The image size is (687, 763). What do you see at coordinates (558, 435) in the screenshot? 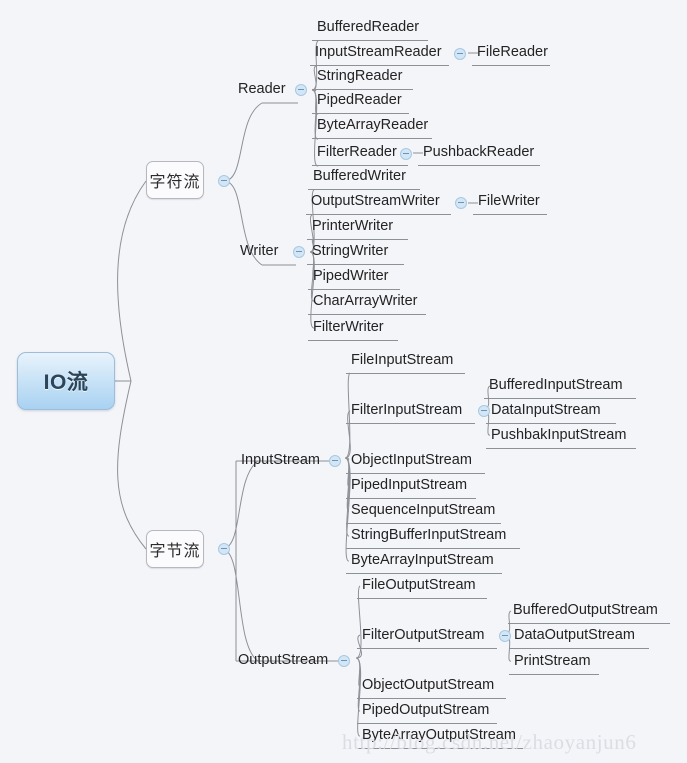
I see `node-pushbak-input-stream: PushbakInputStream` at bounding box center [558, 435].